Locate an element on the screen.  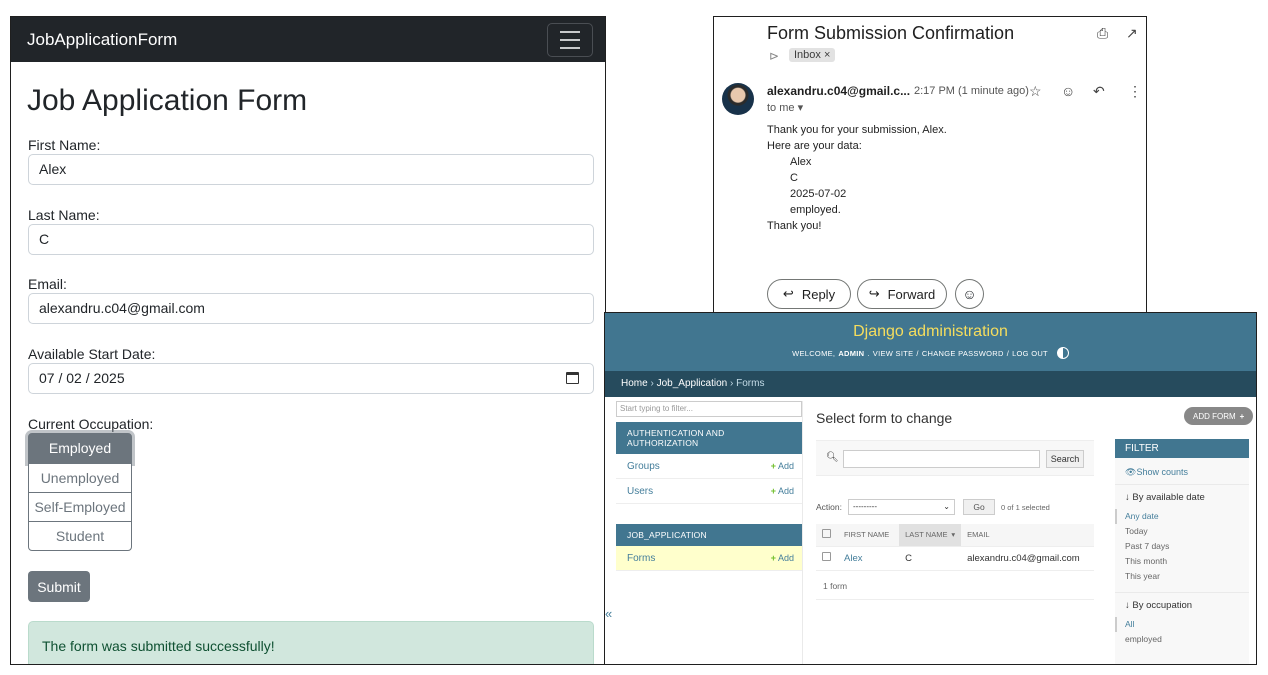
filter-option-all: All is located at coordinates (1182, 624).